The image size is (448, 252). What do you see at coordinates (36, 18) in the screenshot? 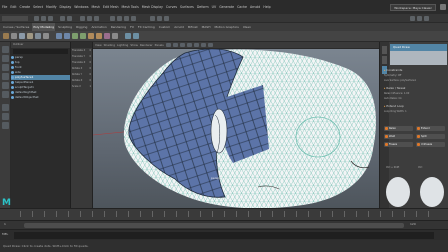
I see `new-scene-icon` at bounding box center [36, 18].